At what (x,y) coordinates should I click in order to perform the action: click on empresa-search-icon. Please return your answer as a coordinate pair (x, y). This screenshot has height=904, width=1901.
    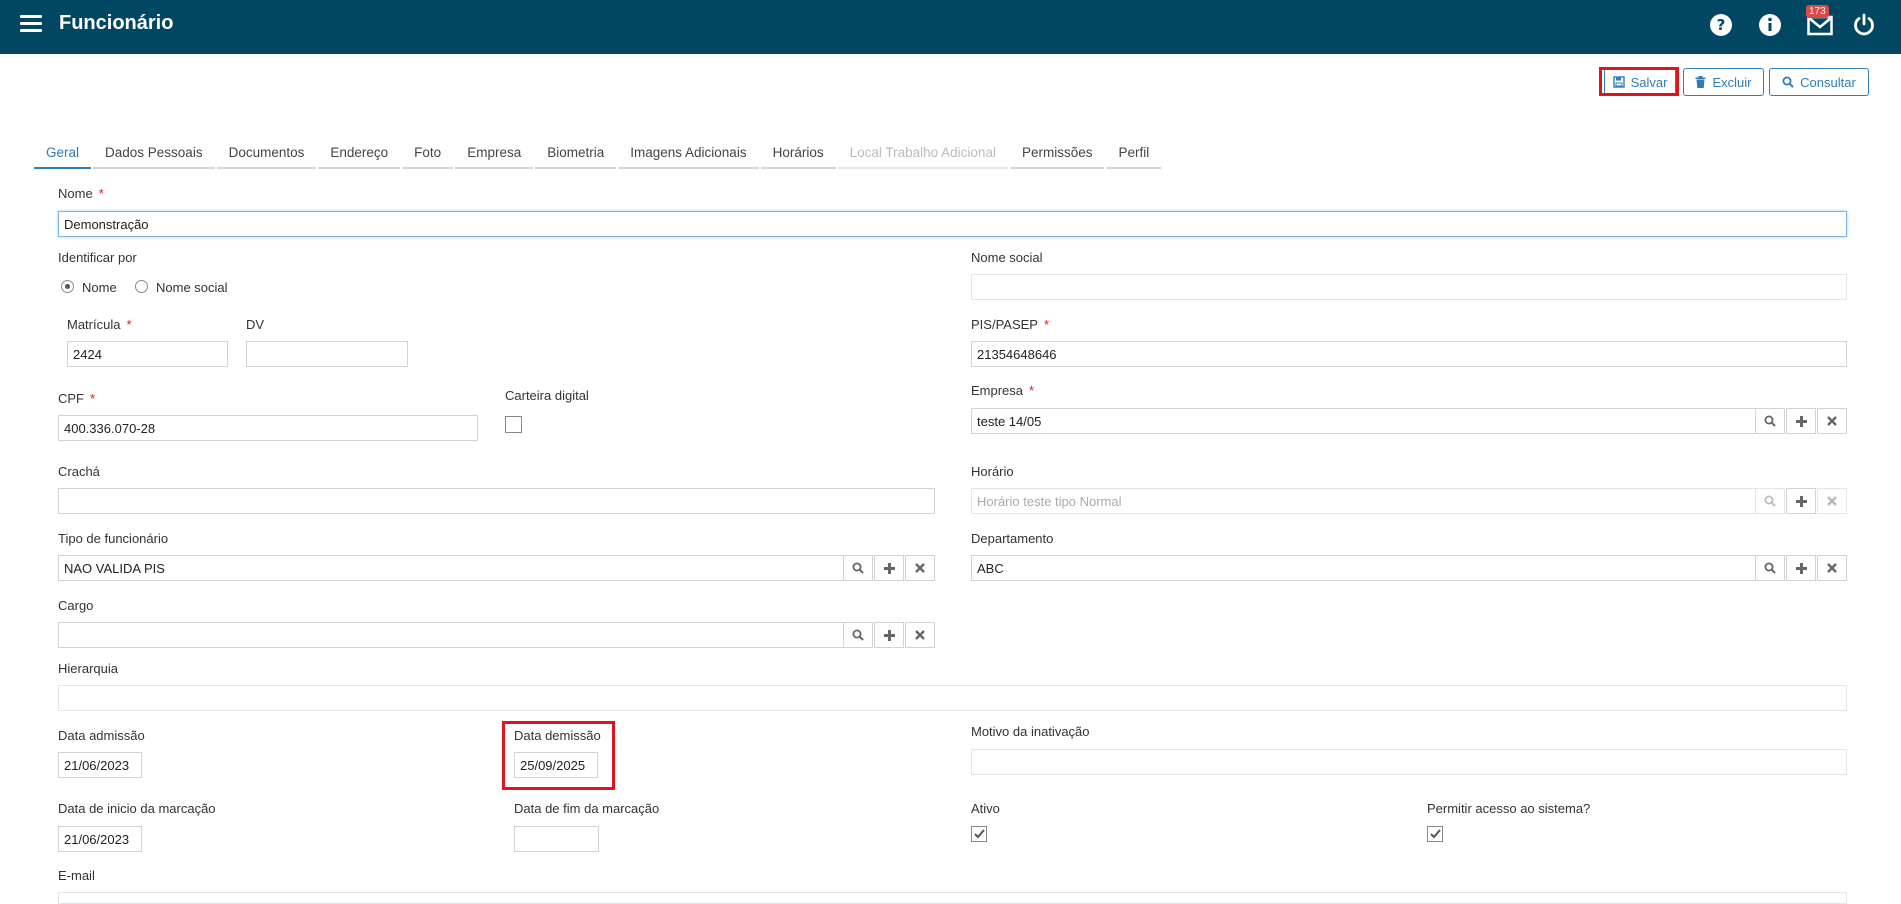
    Looking at the image, I should click on (1770, 421).